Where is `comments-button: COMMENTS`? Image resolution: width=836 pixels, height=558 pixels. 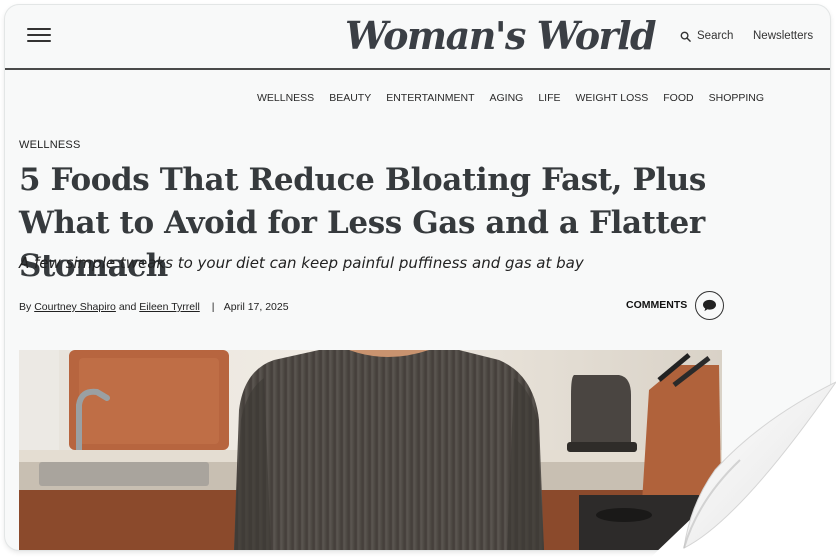
comments-button: COMMENTS is located at coordinates (675, 305).